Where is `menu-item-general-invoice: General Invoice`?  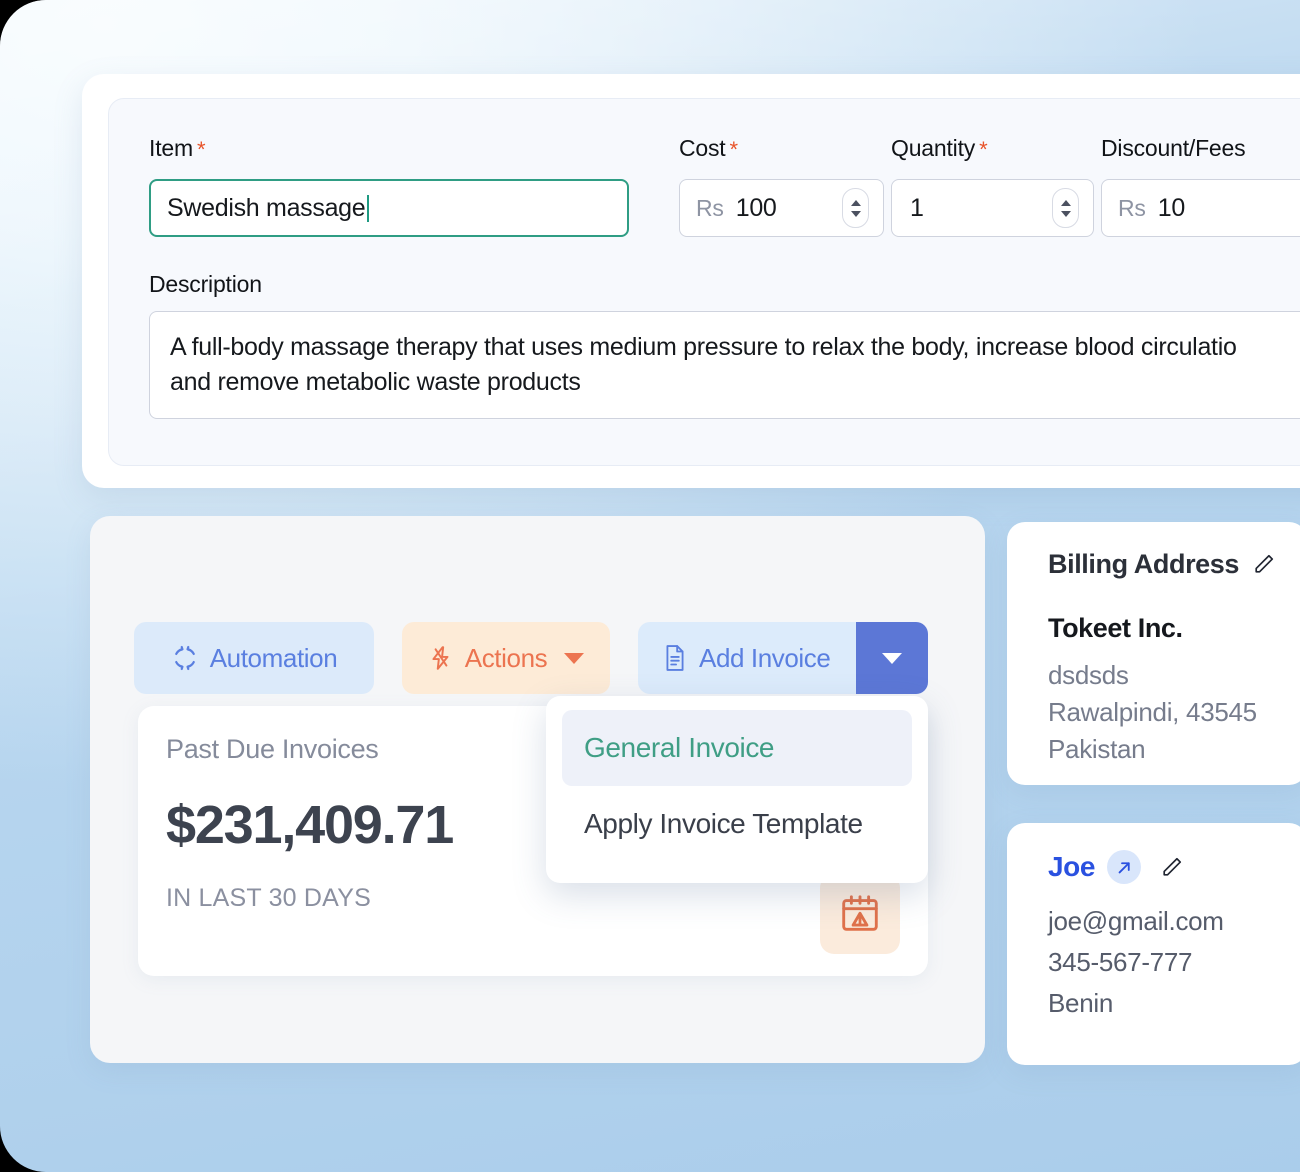
menu-item-general-invoice: General Invoice is located at coordinates (737, 748).